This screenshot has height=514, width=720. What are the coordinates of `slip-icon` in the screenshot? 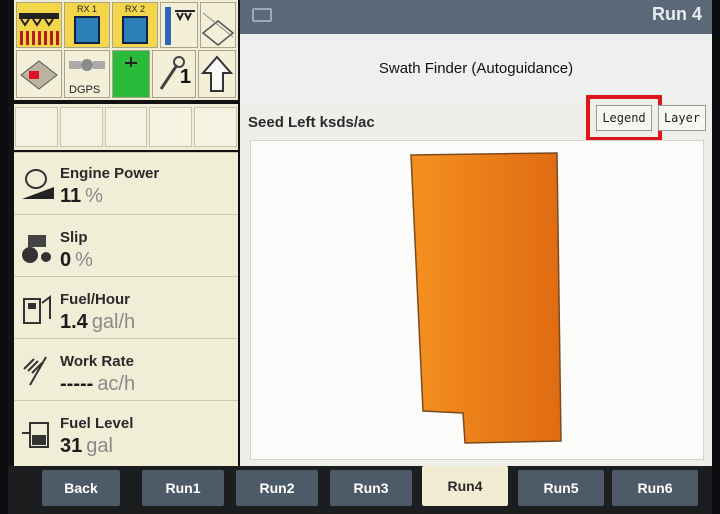 It's located at (36, 249).